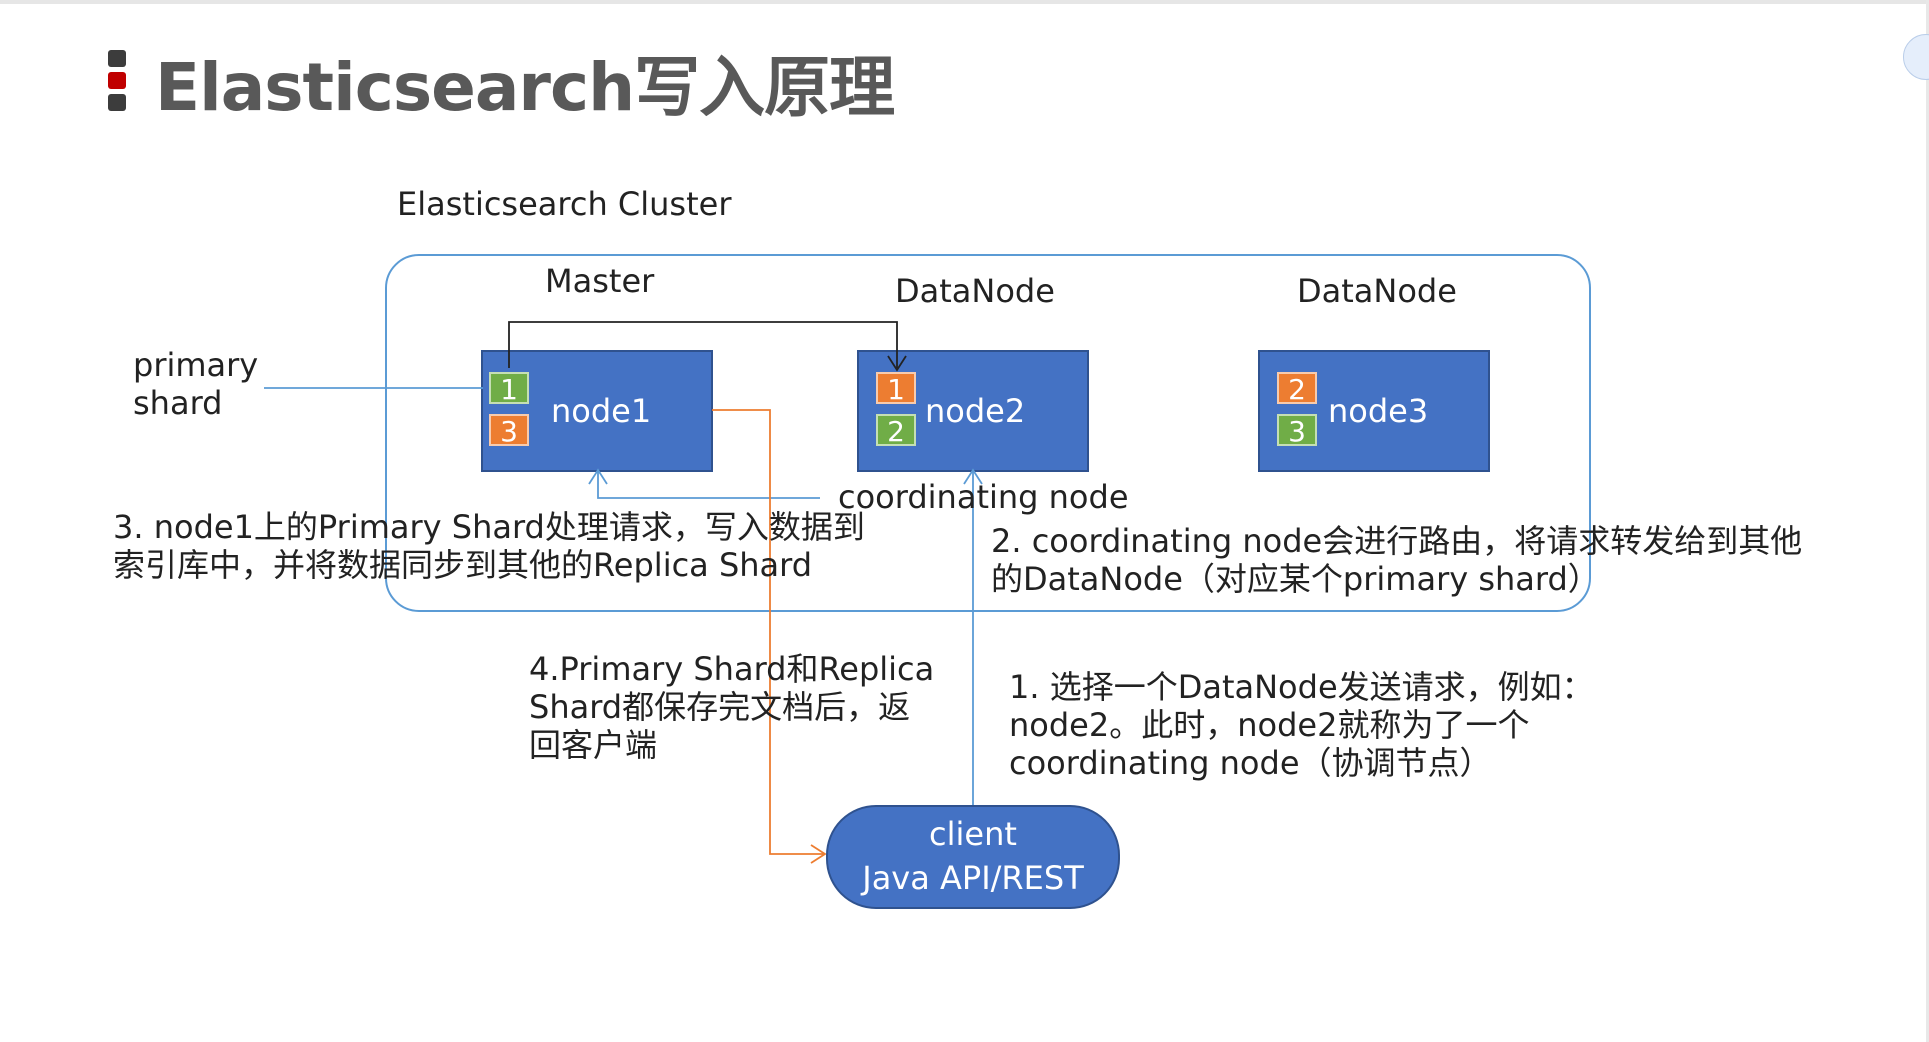 This screenshot has width=1929, height=1042. What do you see at coordinates (768, 632) in the screenshot?
I see `node1-to-client-response-line` at bounding box center [768, 632].